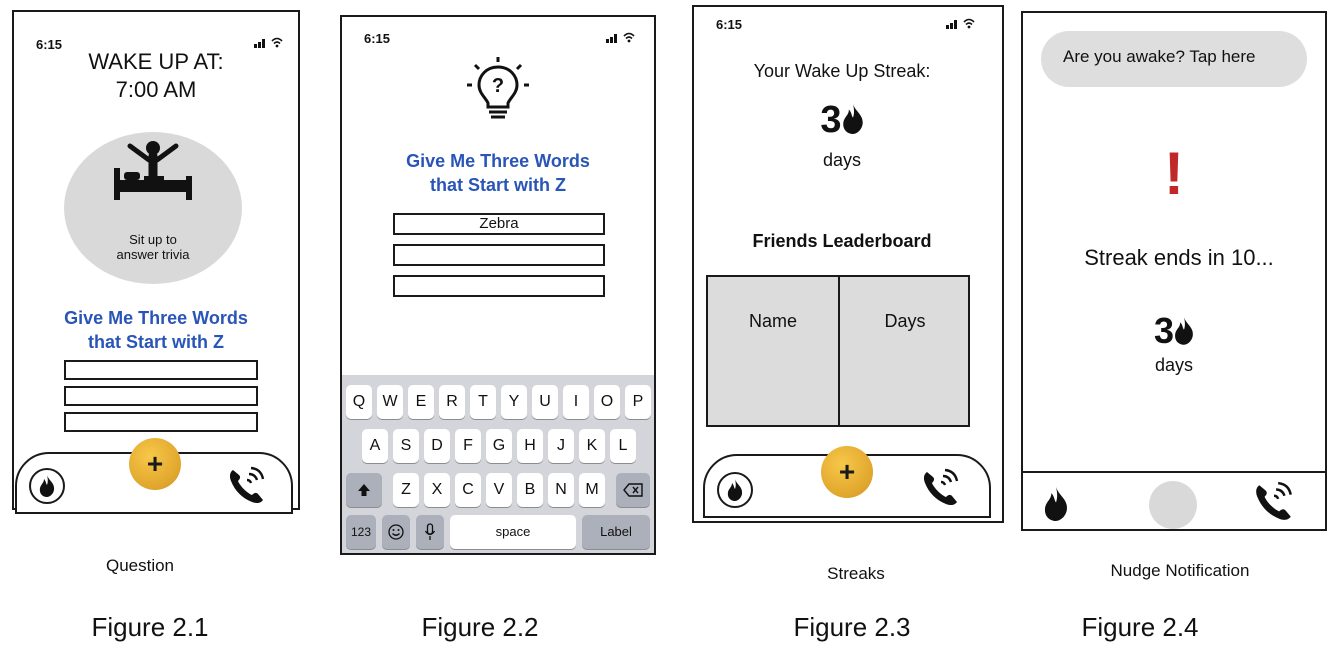 This screenshot has height=658, width=1342. Describe the element at coordinates (1174, 173) in the screenshot. I see `alert-mark: !` at that location.